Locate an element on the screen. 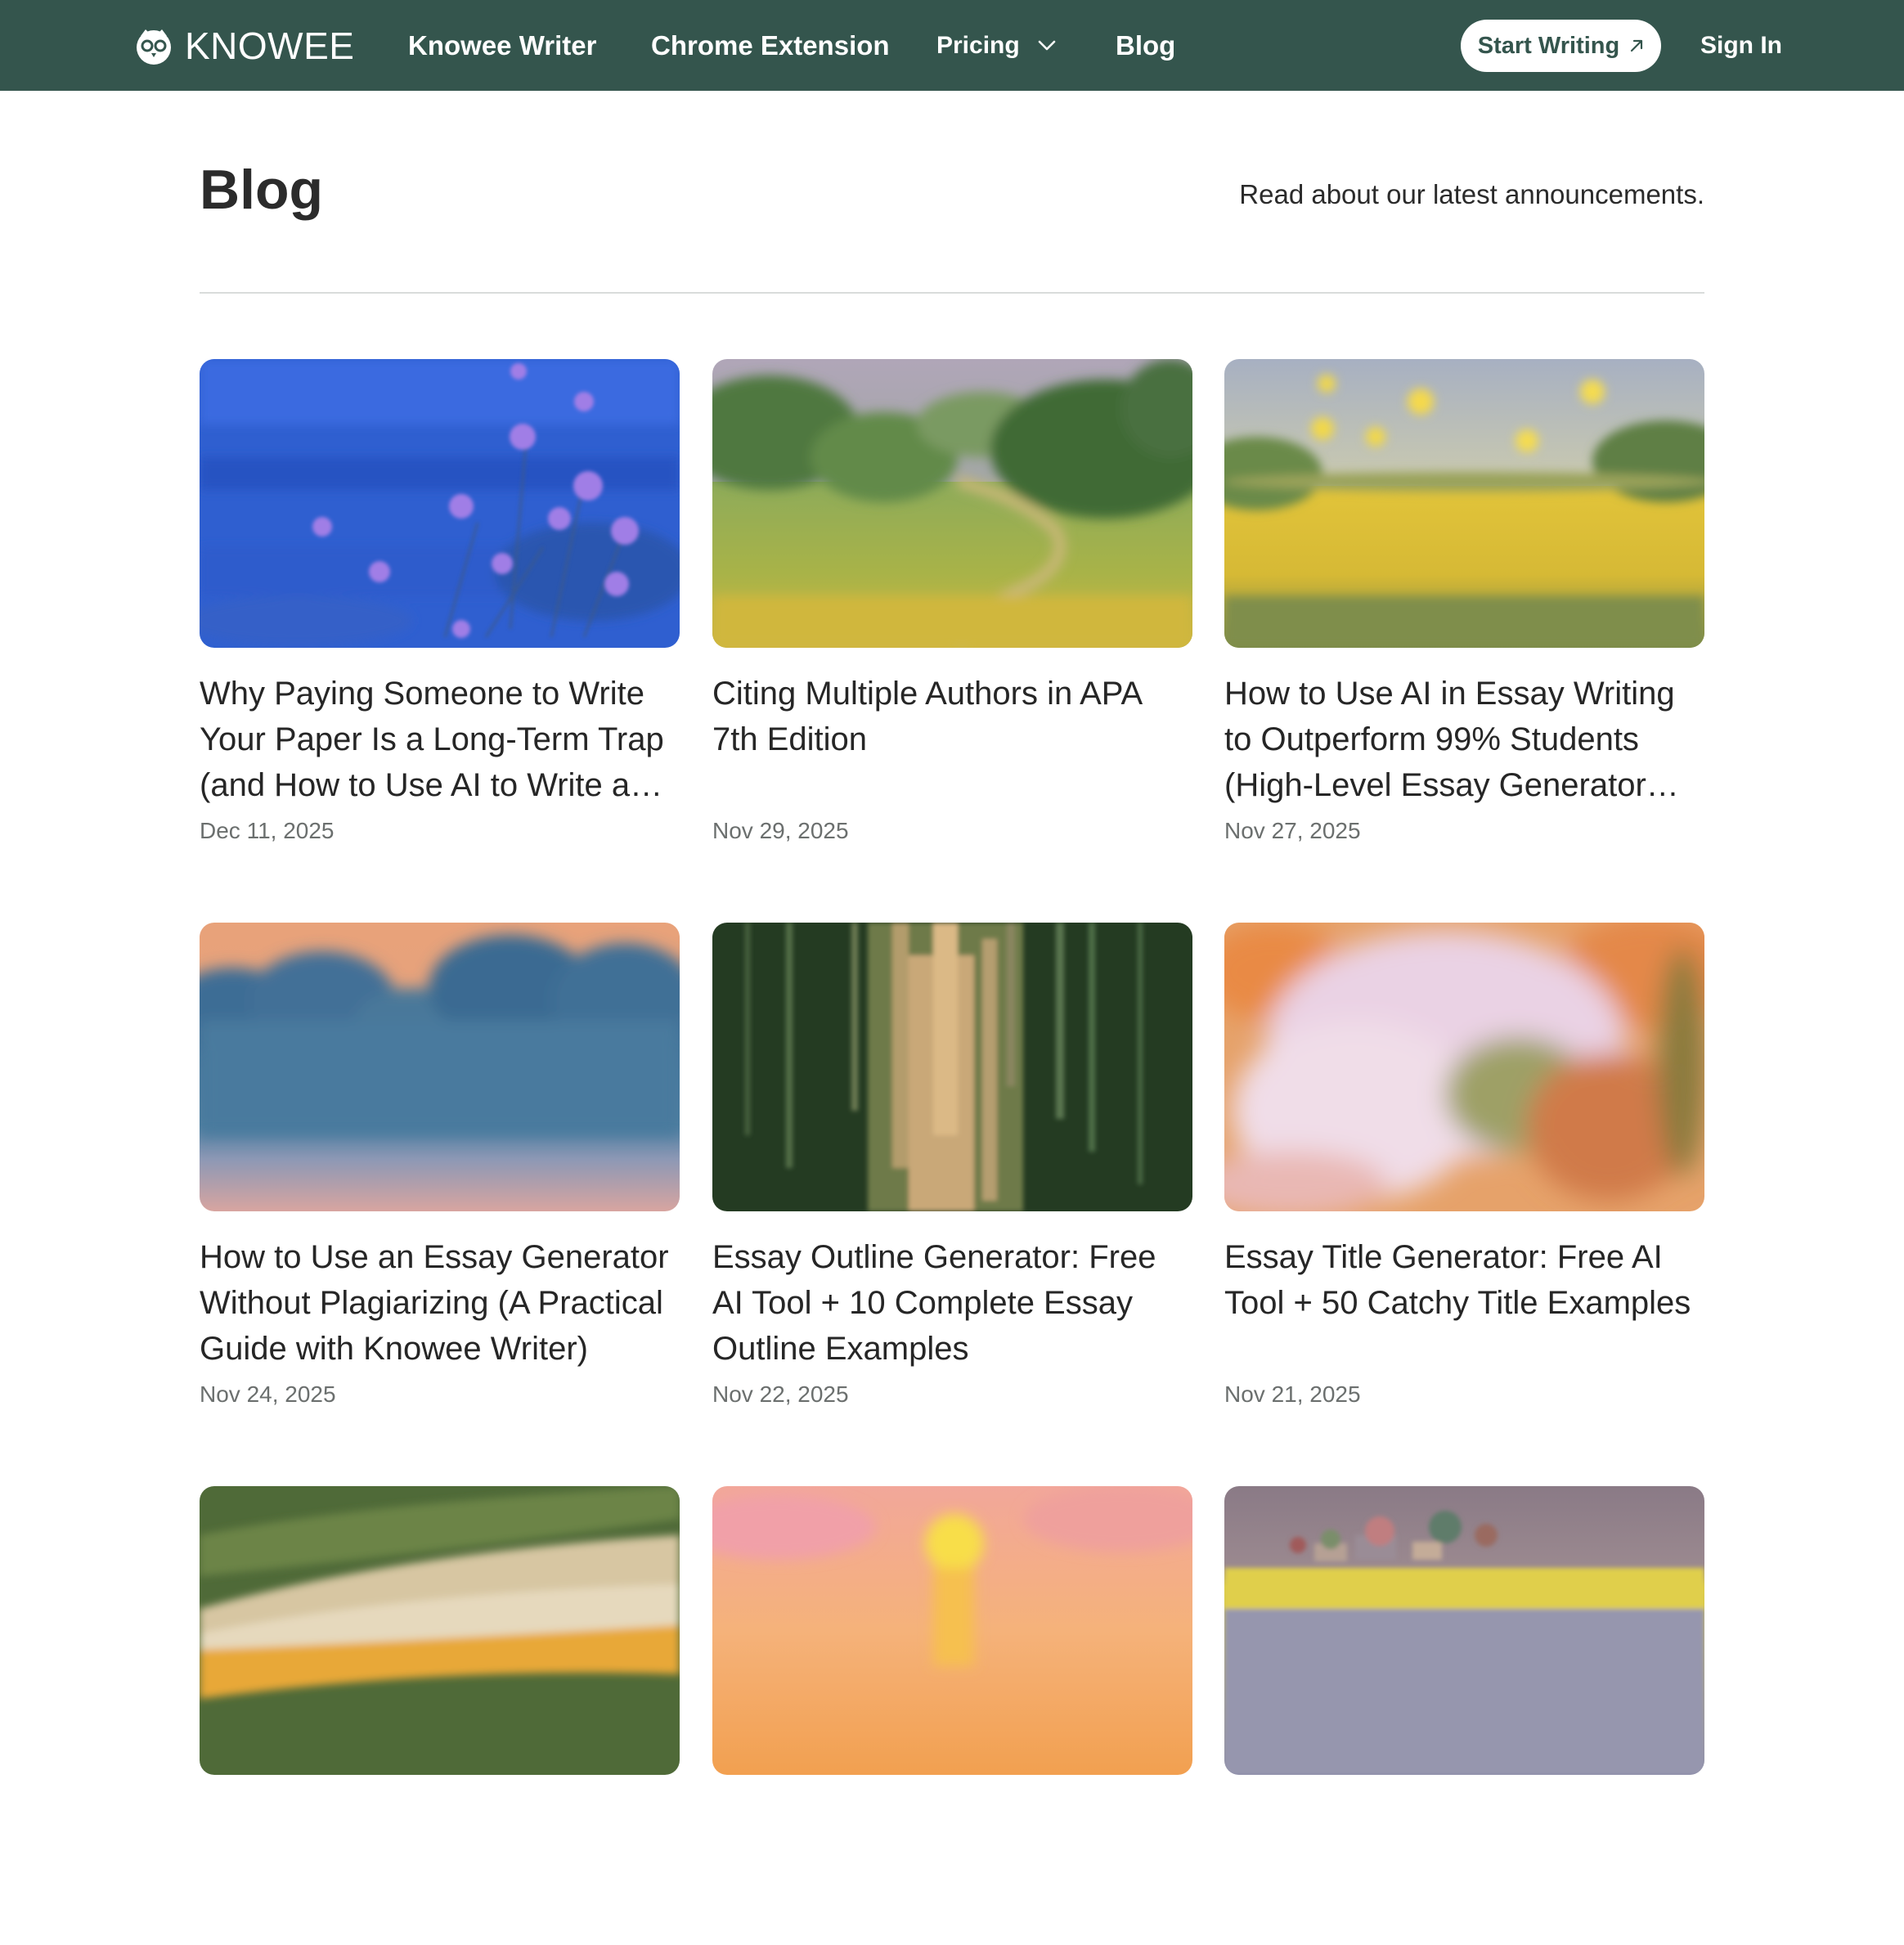 The width and height of the screenshot is (1904, 1945). post-date: Nov 27, 2025 is located at coordinates (1293, 831).